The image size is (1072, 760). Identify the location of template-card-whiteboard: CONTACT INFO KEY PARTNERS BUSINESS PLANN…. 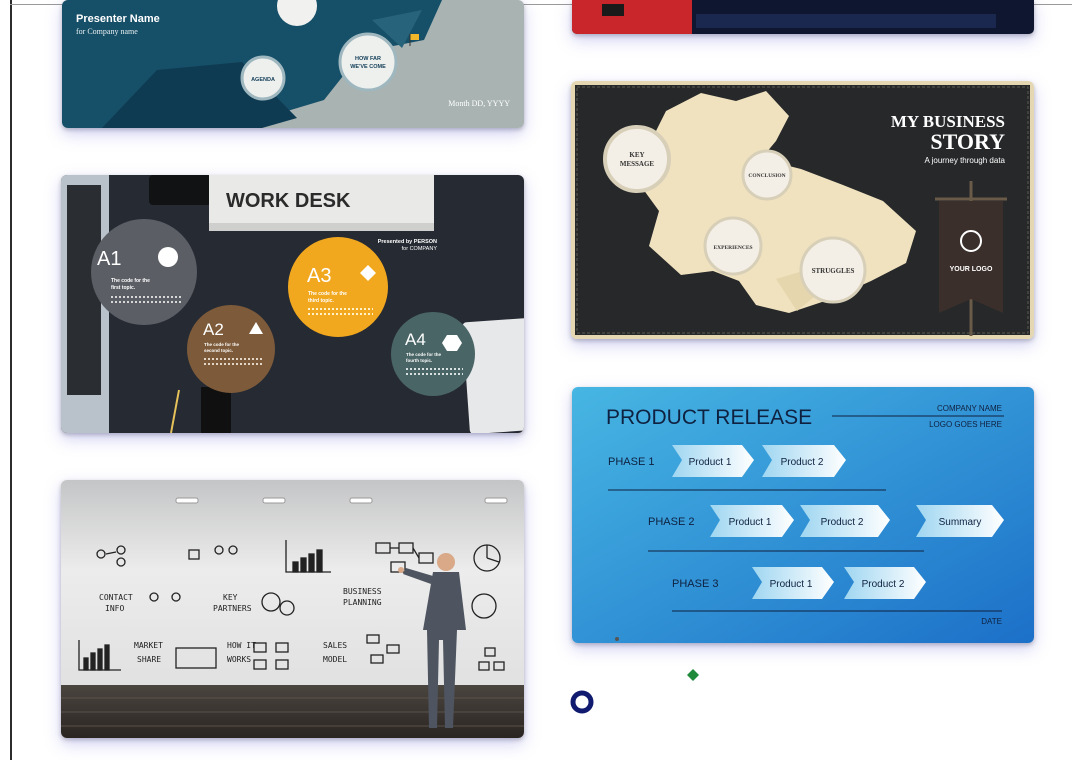
(292, 609).